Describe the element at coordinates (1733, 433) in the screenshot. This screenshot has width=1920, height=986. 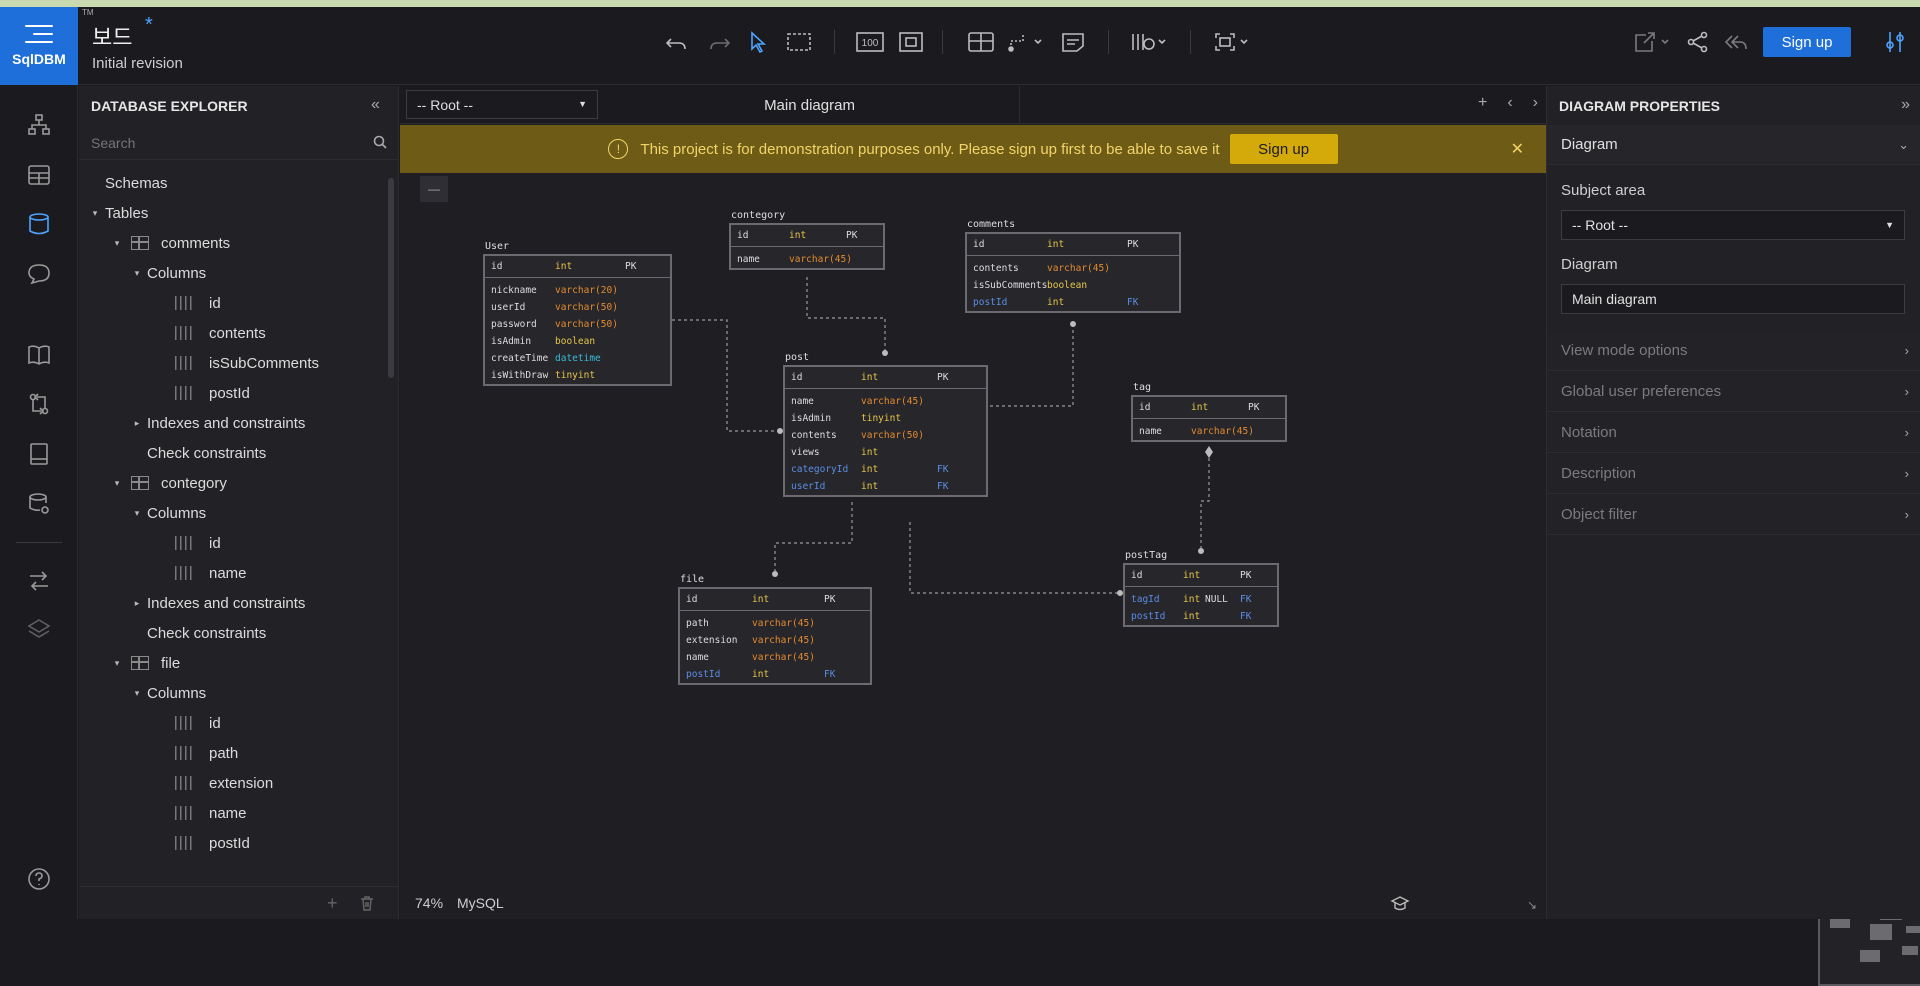
I see `section-notation: Notation ›` at that location.